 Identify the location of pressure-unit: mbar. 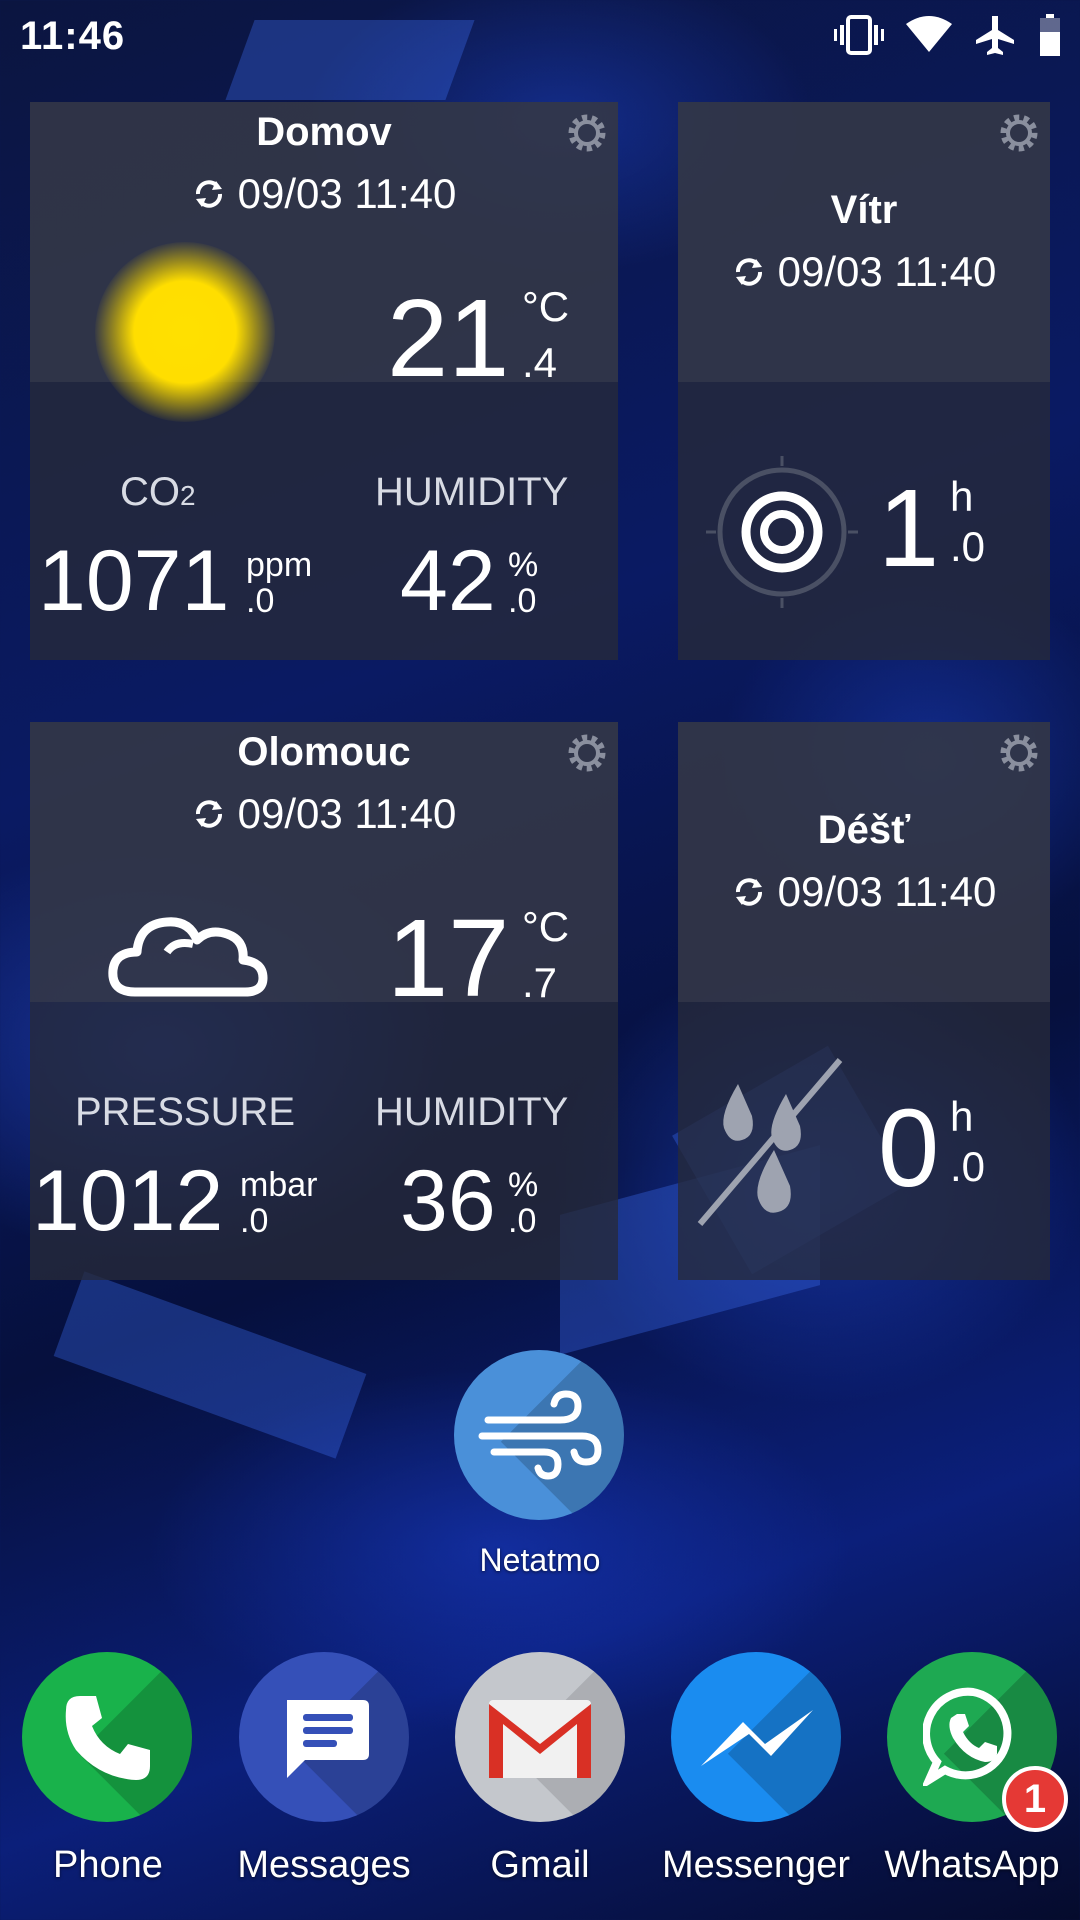
(279, 1185).